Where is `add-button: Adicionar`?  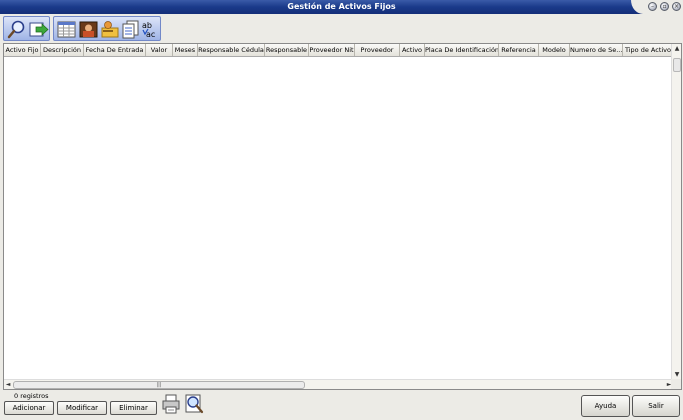
add-button: Adicionar is located at coordinates (29, 408).